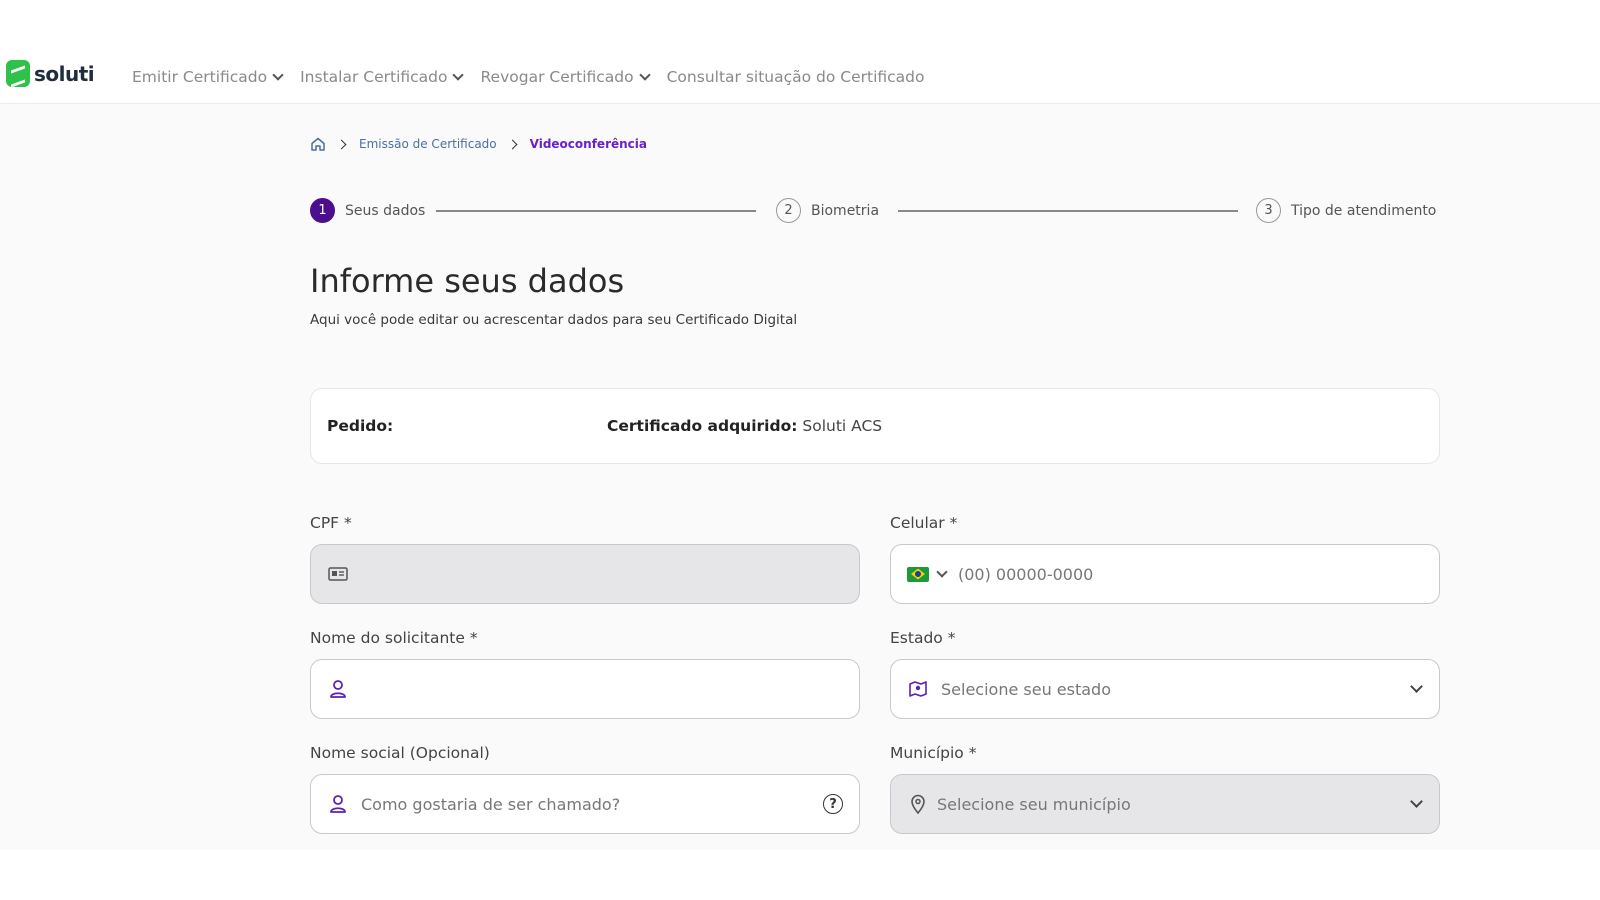  Describe the element at coordinates (1026, 574) in the screenshot. I see `celular-placeholder: (00) 00000-0000` at that location.